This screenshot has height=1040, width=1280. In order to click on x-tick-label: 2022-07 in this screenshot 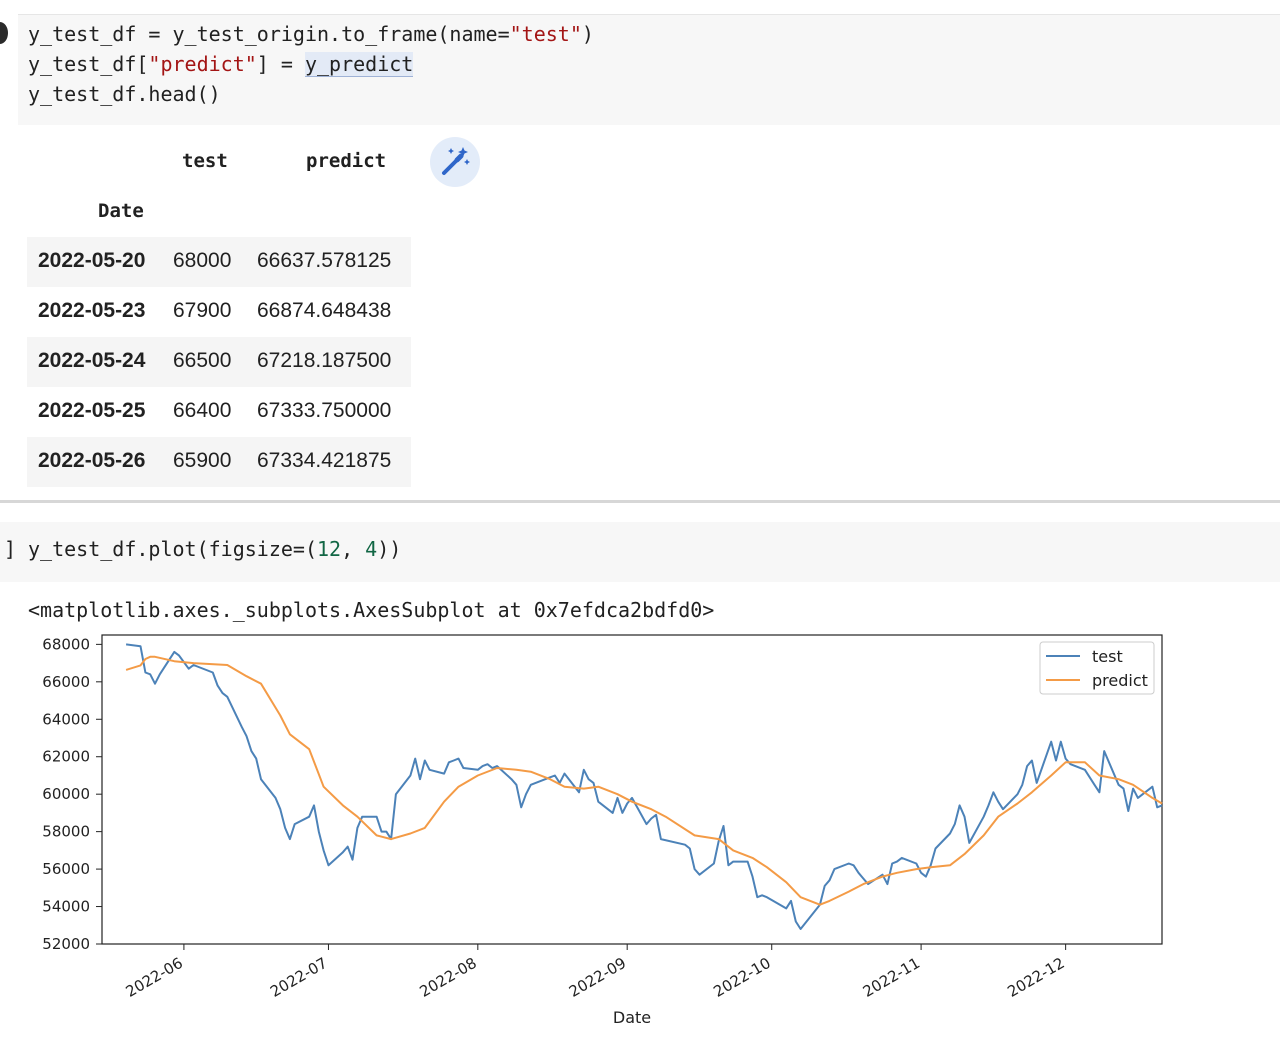, I will do `click(298, 977)`.